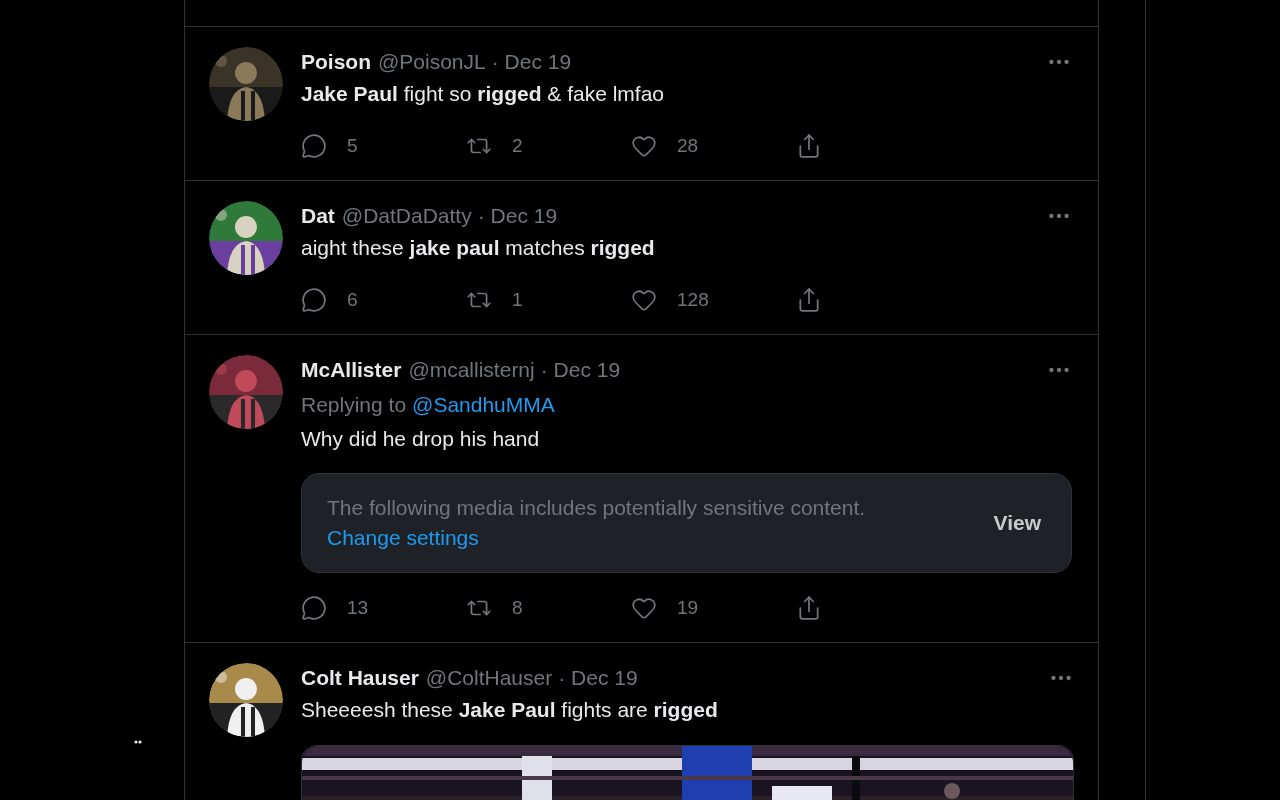 This screenshot has width=1280, height=800. Describe the element at coordinates (420, 439) in the screenshot. I see `tweet-text: Why did he drop his hand` at that location.